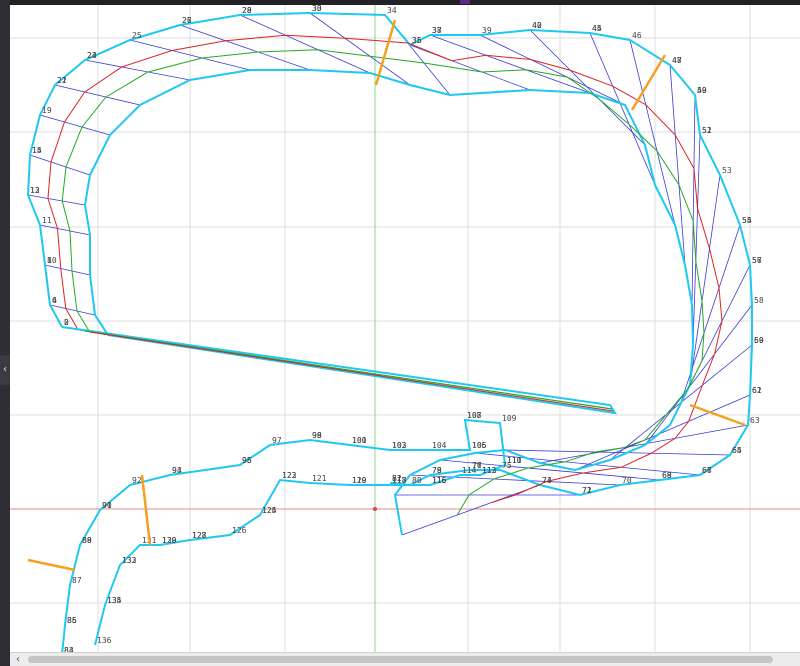 This screenshot has height=666, width=800. I want to click on node-label: 72, so click(587, 490).